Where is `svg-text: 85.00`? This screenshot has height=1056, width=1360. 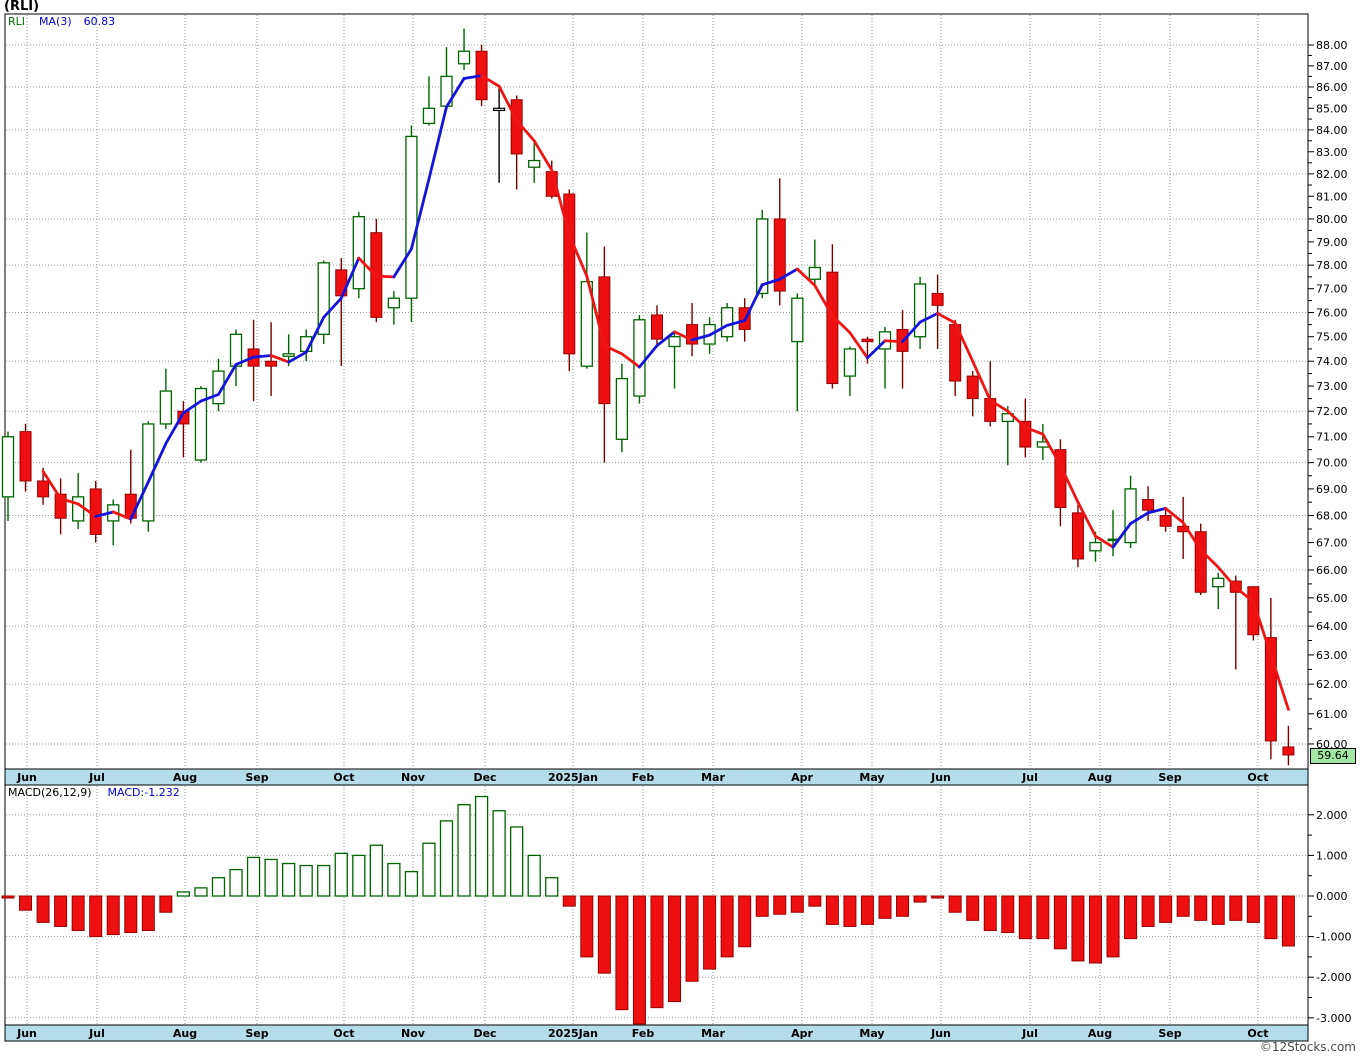
svg-text: 85.00 is located at coordinates (1332, 108).